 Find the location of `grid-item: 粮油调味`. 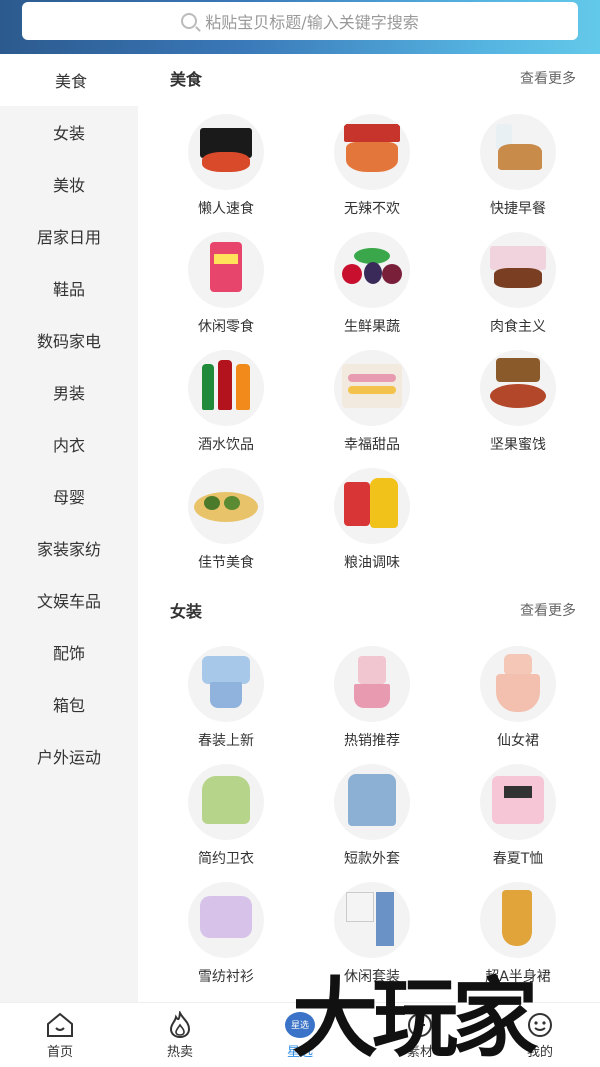

grid-item: 粮油调味 is located at coordinates (372, 520).